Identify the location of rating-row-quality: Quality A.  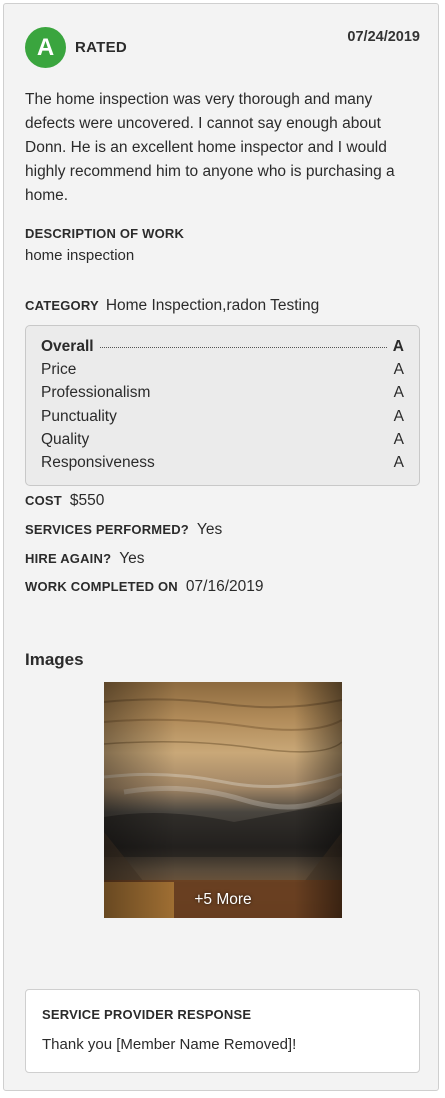
(222, 442).